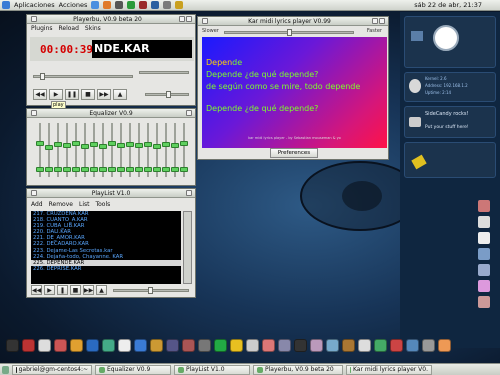 This screenshot has height=375, width=500. I want to click on menu-tools: Tools, so click(102, 204).